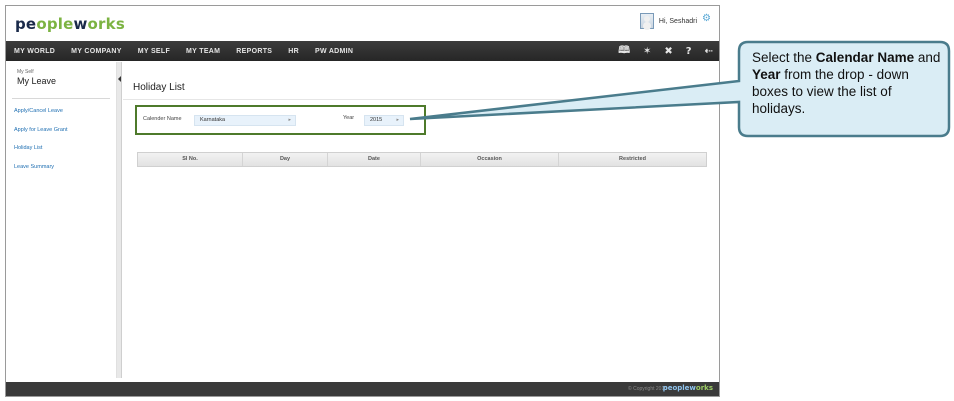  Describe the element at coordinates (349, 118) in the screenshot. I see `year-label: Year` at that location.